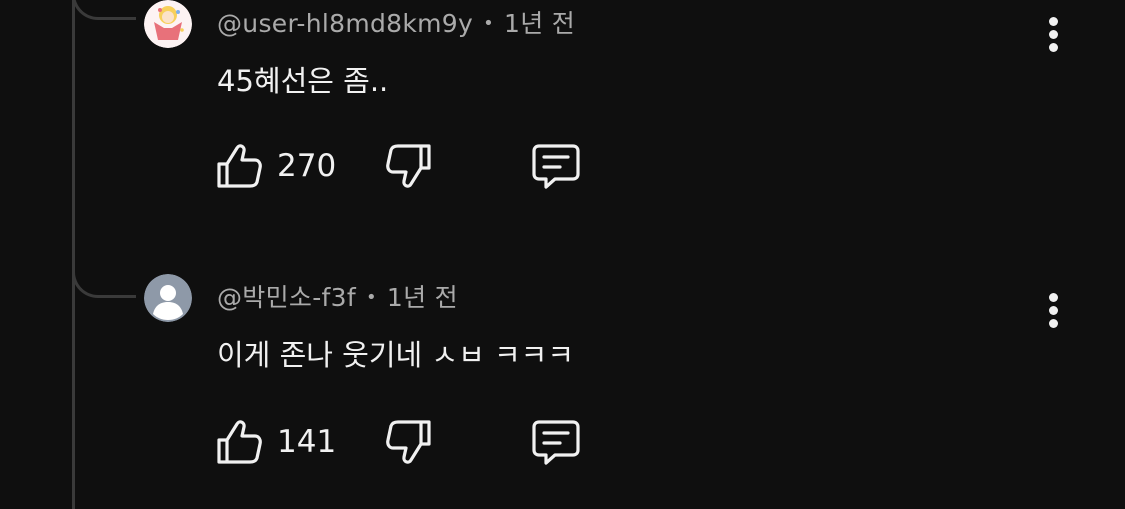 The image size is (1125, 509). What do you see at coordinates (396, 355) in the screenshot?
I see `comment-text: 이게 존나 웃기네 ㅅㅂ ㅋㅋㅋ` at bounding box center [396, 355].